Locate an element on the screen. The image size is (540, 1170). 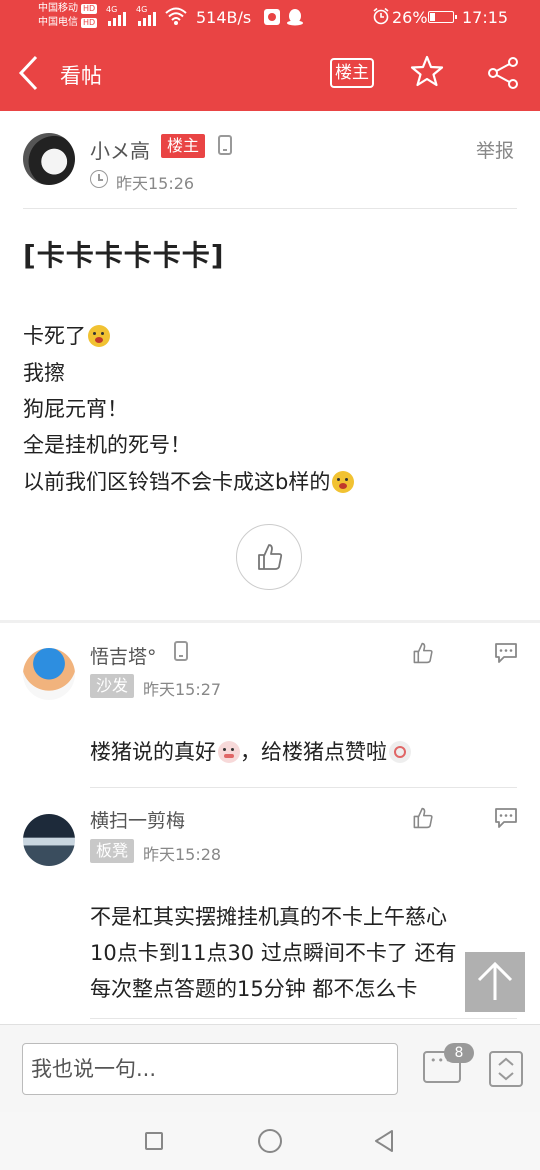
post-title: [卡卡卡卡卡卡] is located at coordinates (124, 255).